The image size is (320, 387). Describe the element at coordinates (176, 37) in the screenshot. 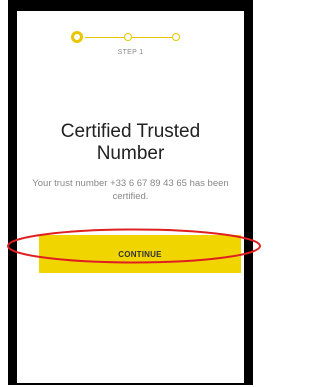

I see `step-3-indicator` at that location.